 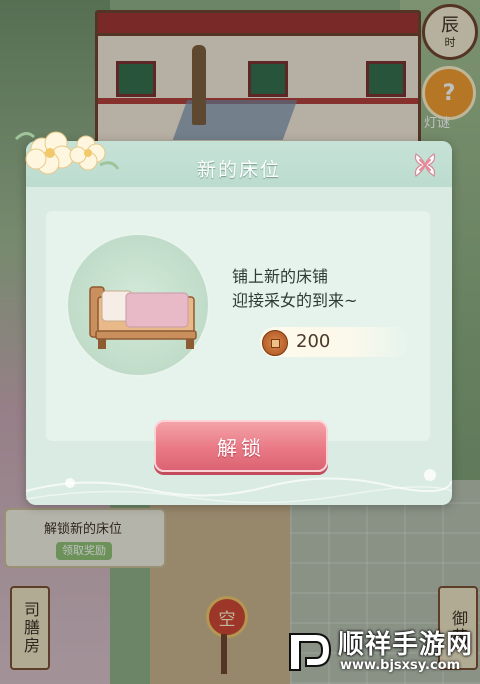 What do you see at coordinates (310, 652) in the screenshot?
I see `site-logo-icon` at bounding box center [310, 652].